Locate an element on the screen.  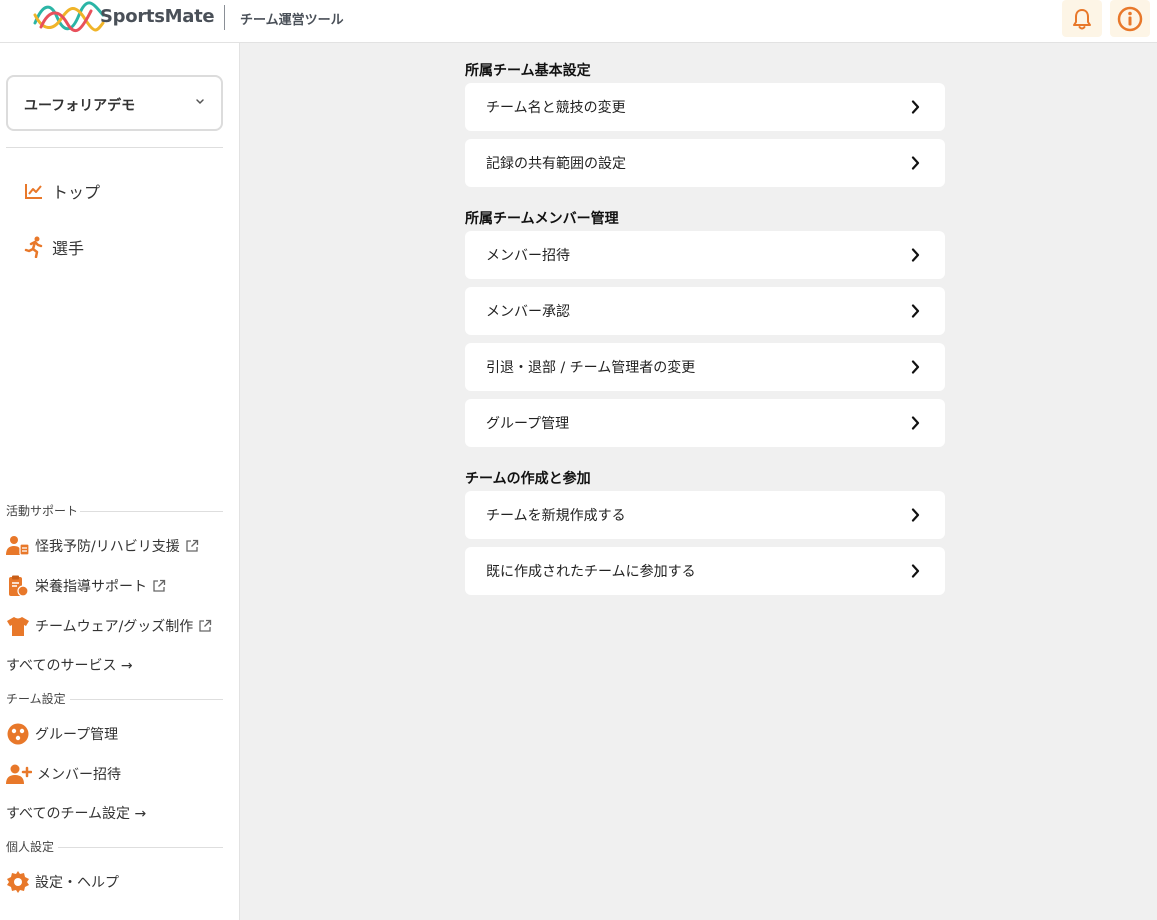
nav-item-top: トップ is located at coordinates (62, 191).